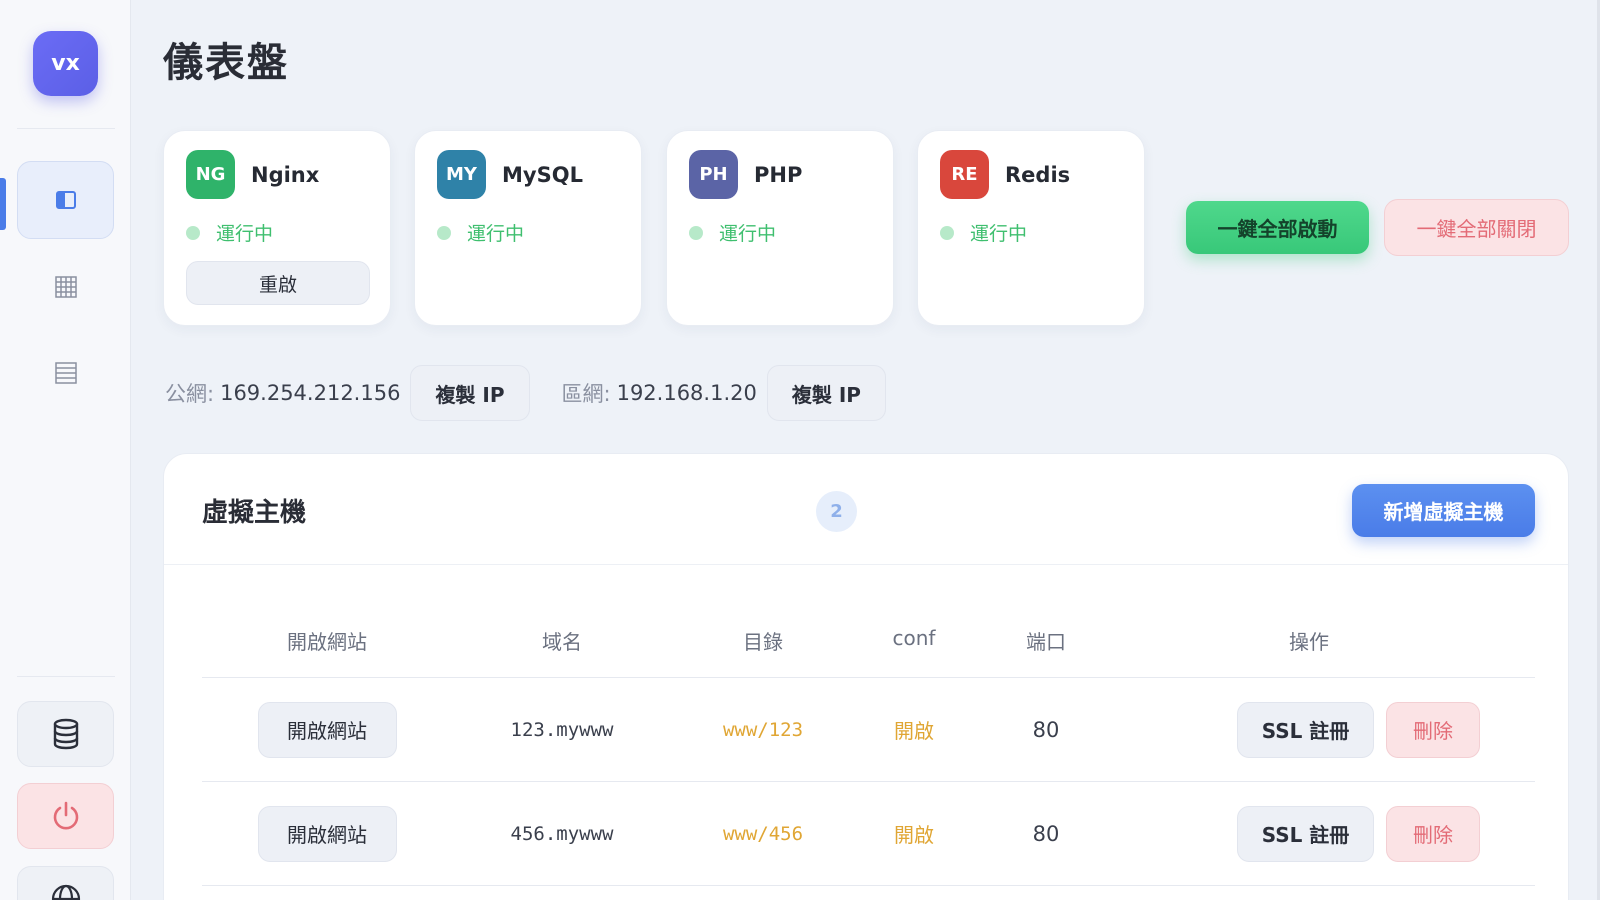 The height and width of the screenshot is (900, 1600). I want to click on sidebar-item-list, so click(65, 373).